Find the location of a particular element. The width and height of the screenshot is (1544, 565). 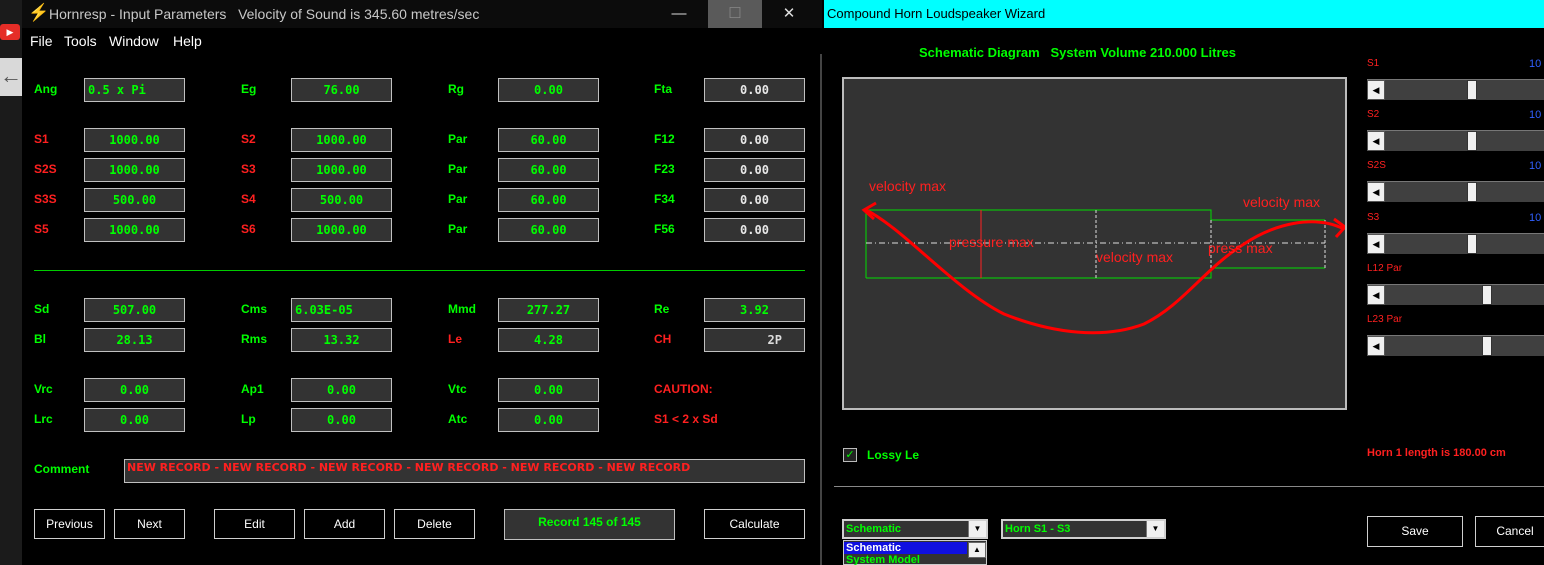

slider-value-s1: 10 is located at coordinates (1535, 64).